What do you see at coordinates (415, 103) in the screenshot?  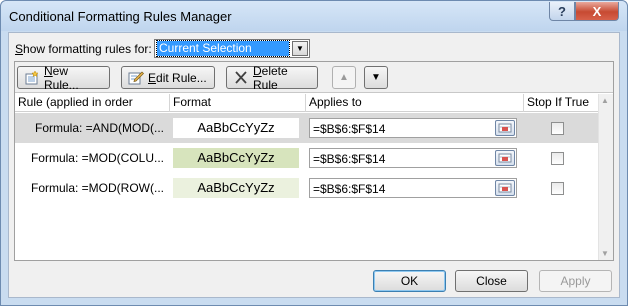 I see `column-header-applies-to: Applies to` at bounding box center [415, 103].